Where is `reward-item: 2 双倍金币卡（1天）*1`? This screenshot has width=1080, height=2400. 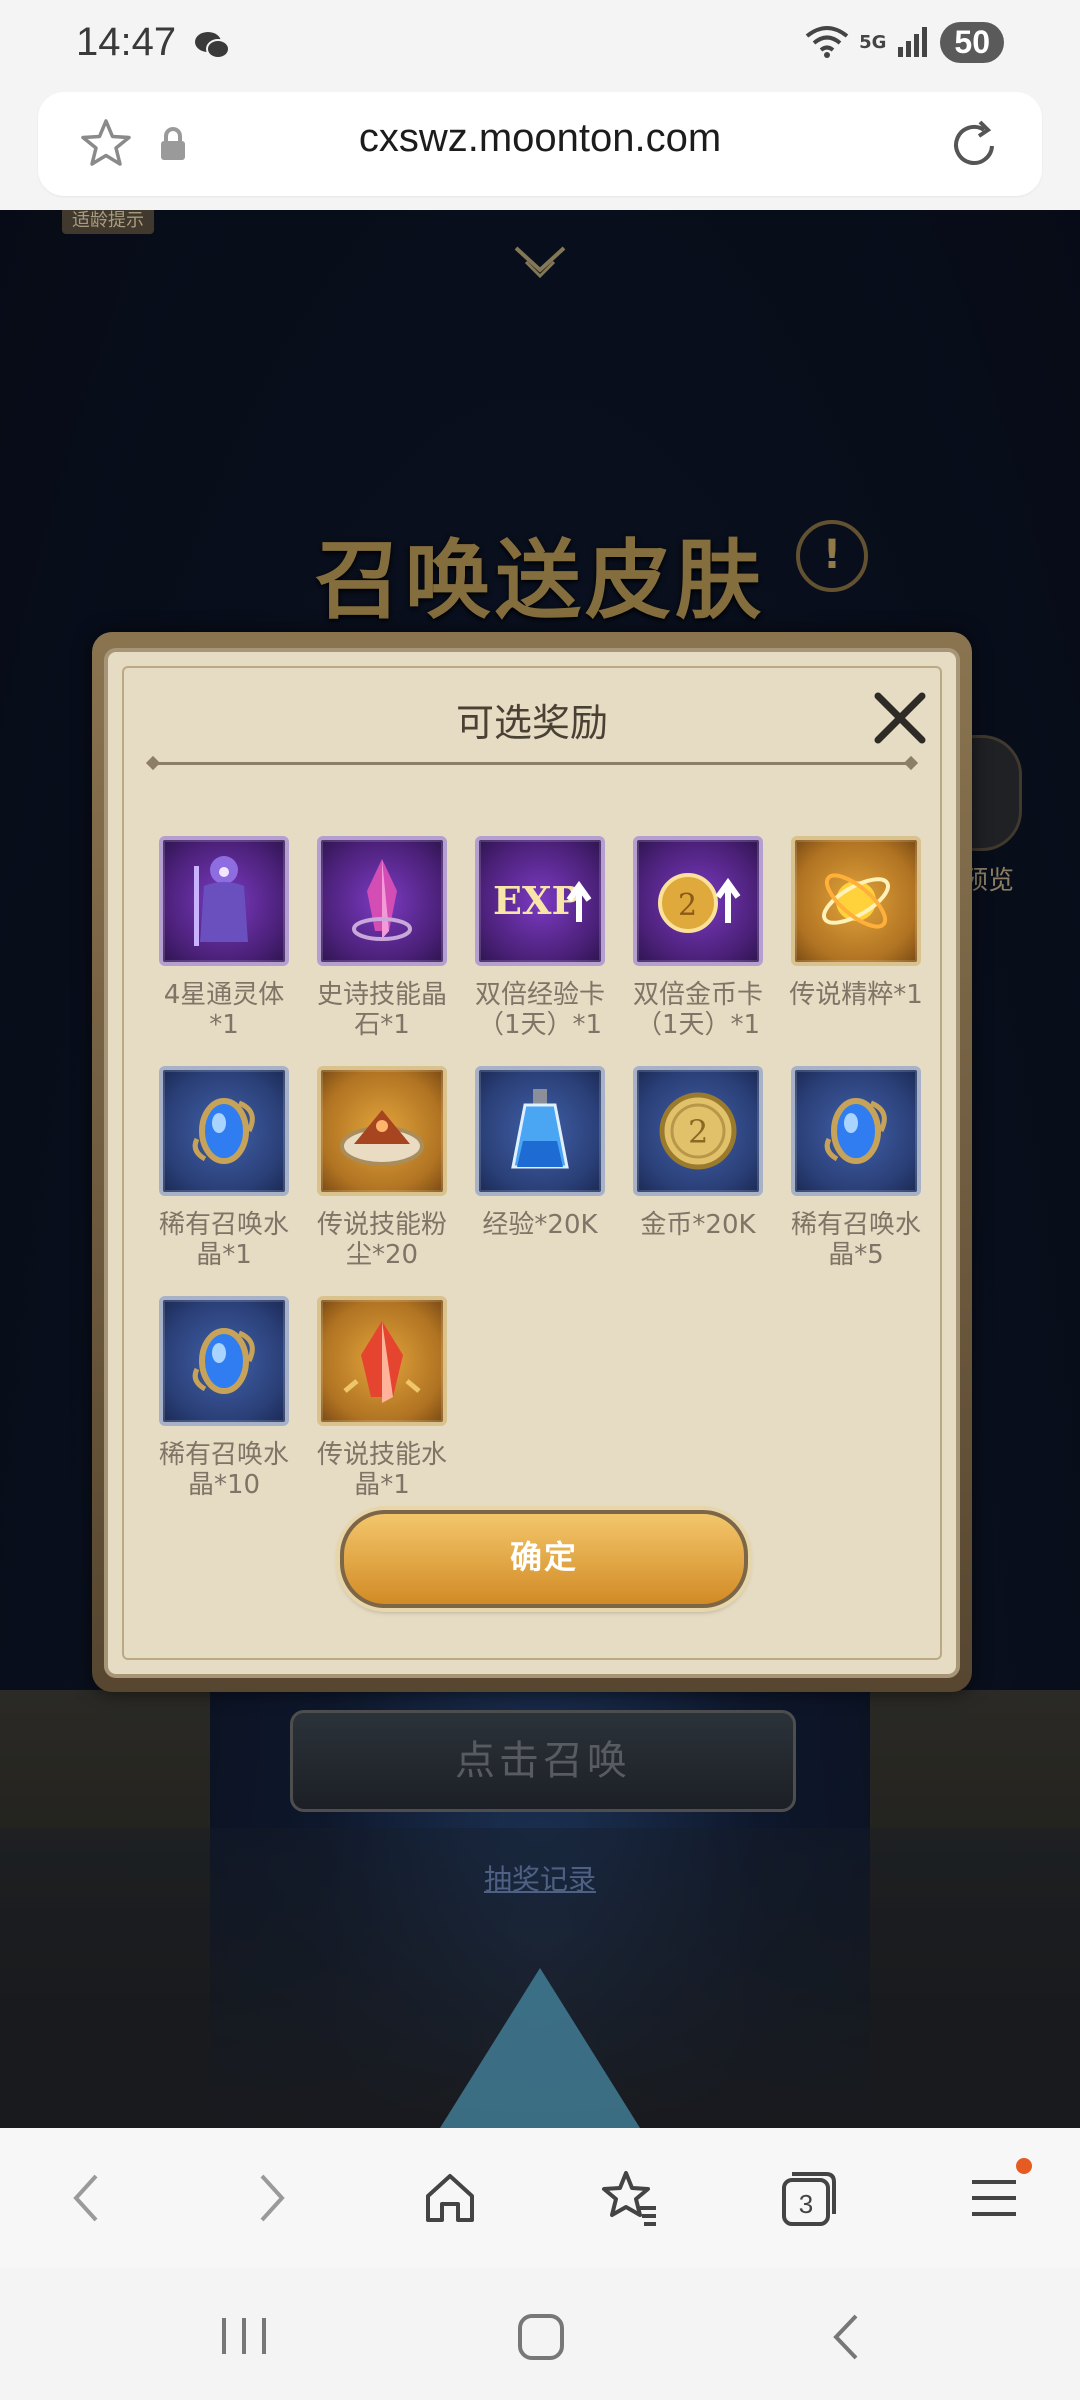
reward-item: 2 双倍金币卡（1天）*1 is located at coordinates (698, 938).